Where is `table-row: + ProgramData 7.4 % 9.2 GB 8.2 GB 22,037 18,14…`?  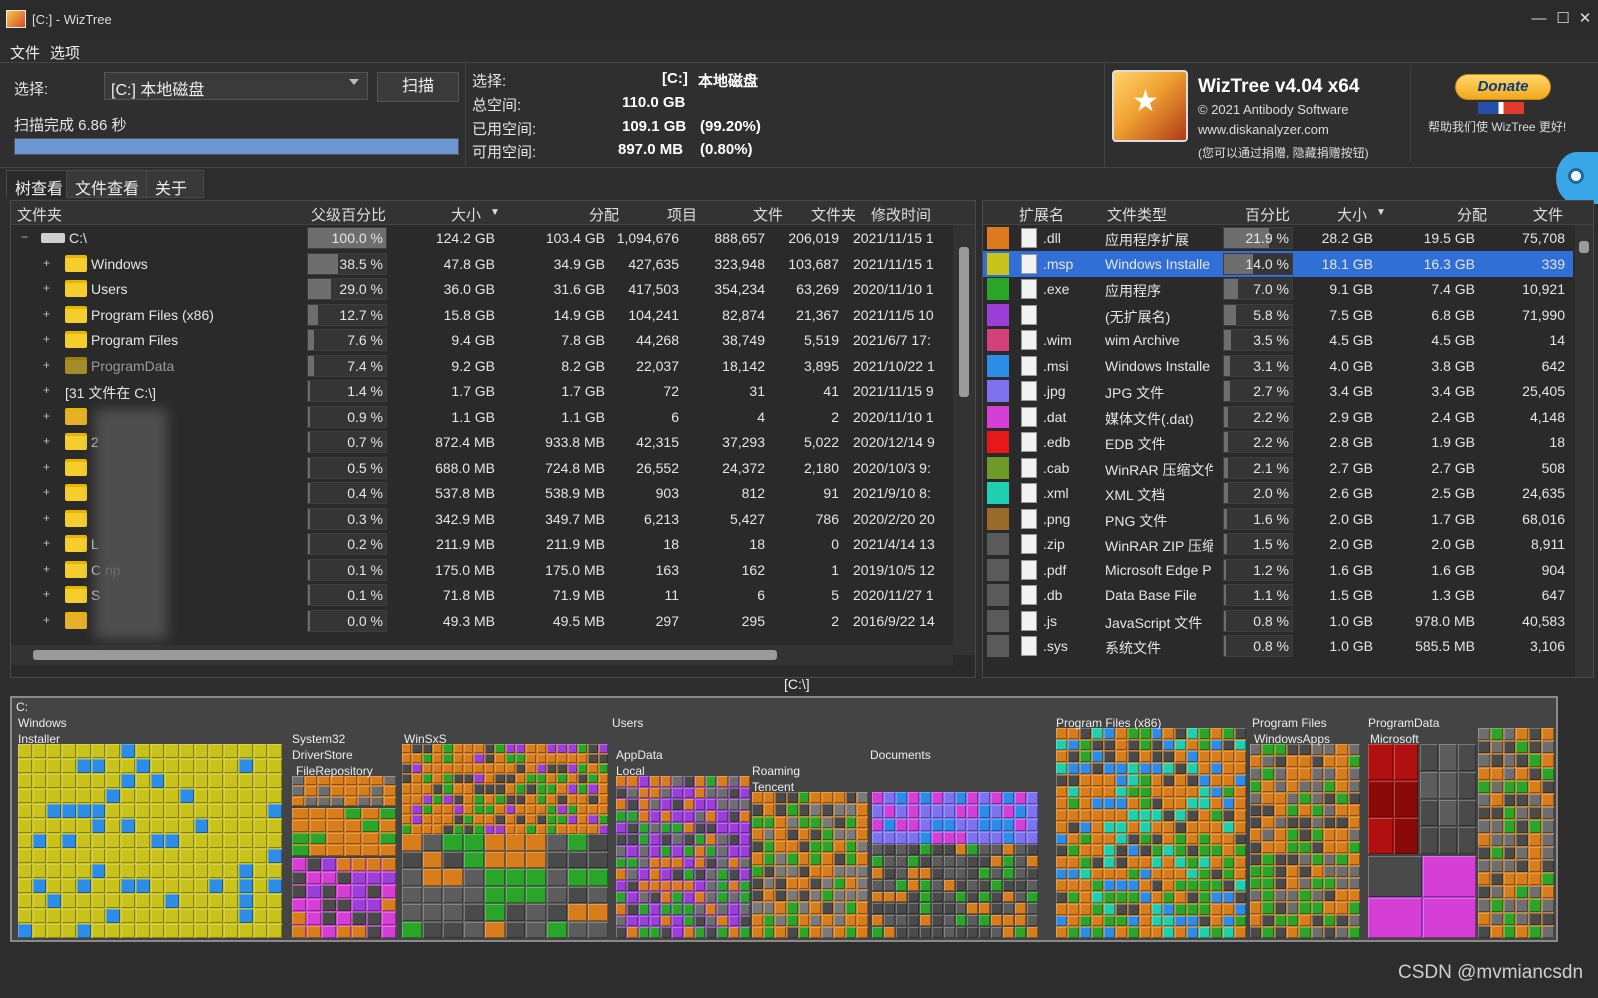
table-row: + ProgramData 7.4 % 9.2 GB 8.2 GB 22,037 18,14… is located at coordinates (486, 366).